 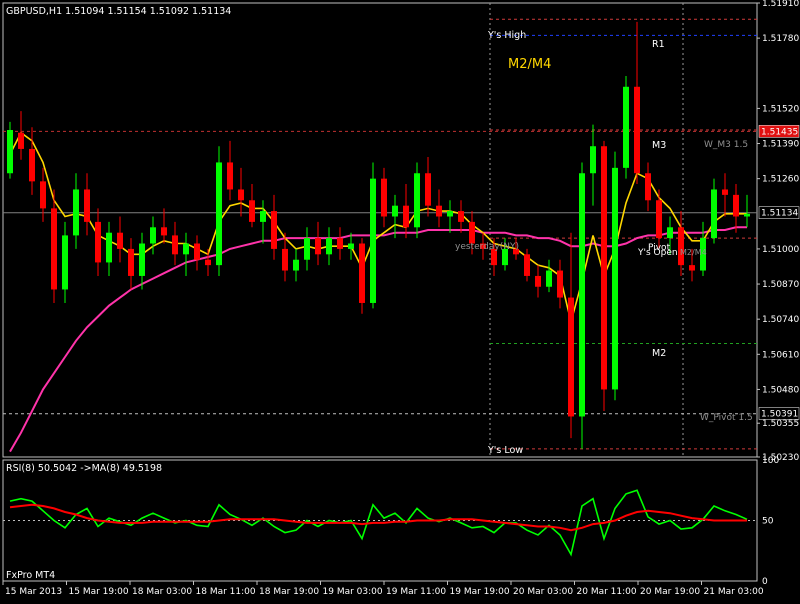 What do you see at coordinates (84, 468) in the screenshot?
I see `rsi-title: RSI(8) 50.5042 ->MA(8) 49.5198` at bounding box center [84, 468].